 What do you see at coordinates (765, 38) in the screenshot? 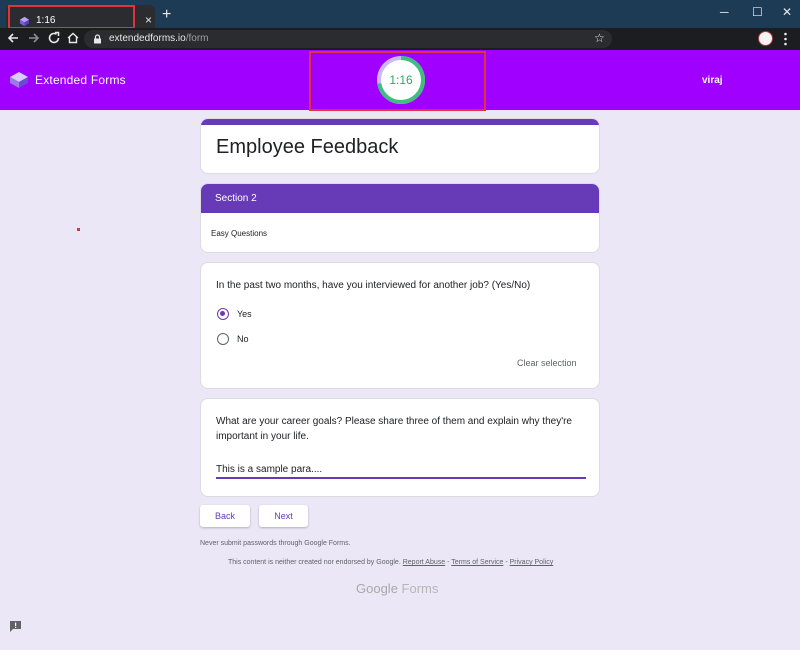
I see `profile-avatar` at bounding box center [765, 38].